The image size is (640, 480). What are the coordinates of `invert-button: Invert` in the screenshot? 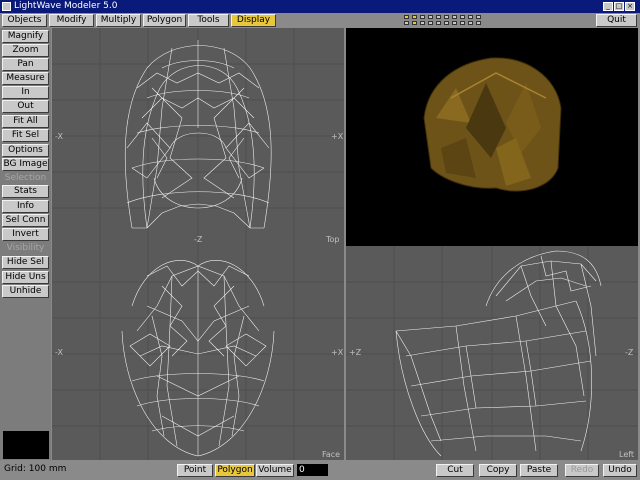 It's located at (25, 234).